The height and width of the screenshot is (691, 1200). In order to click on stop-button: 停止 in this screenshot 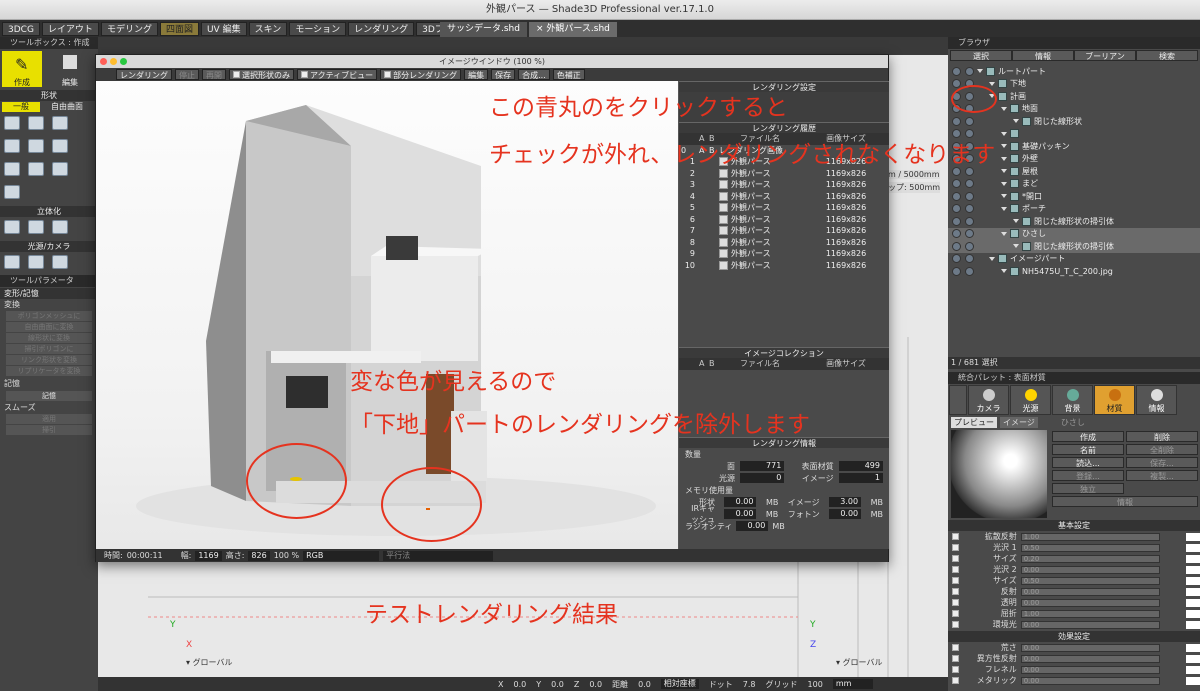, I will do `click(187, 74)`.